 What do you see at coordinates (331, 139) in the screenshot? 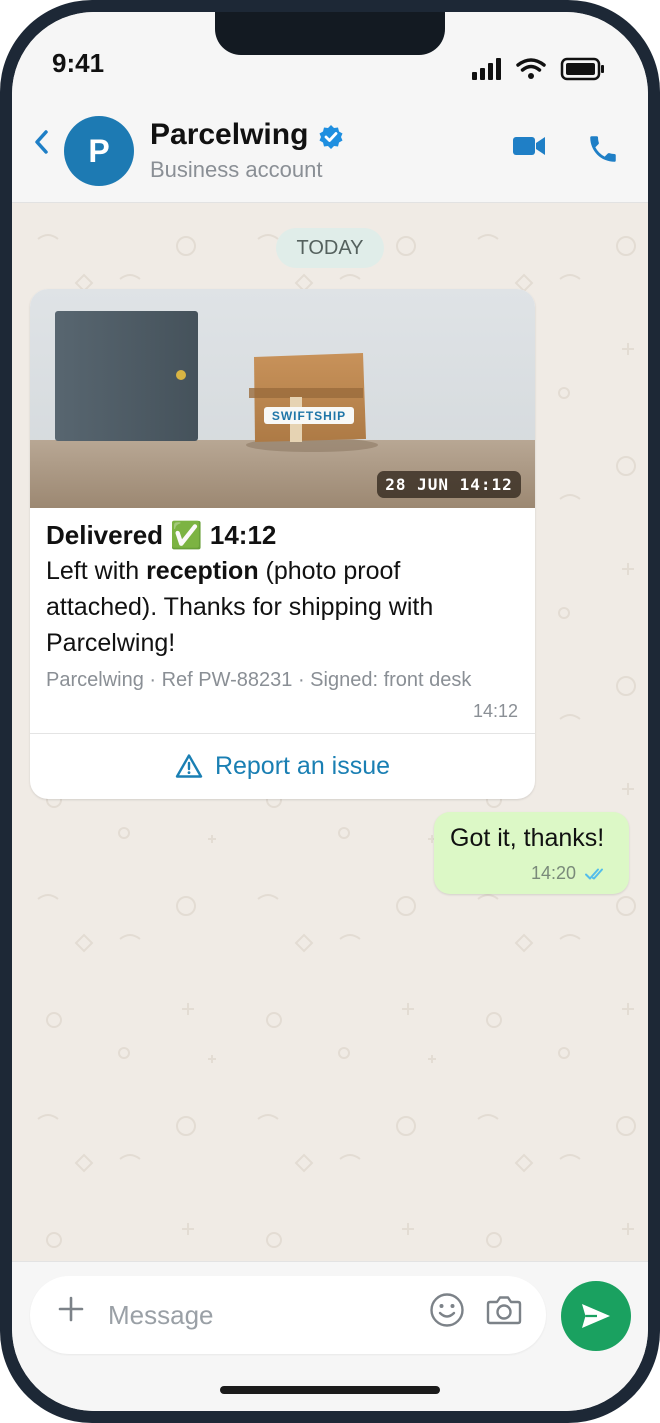
I see `verified-badge-icon` at bounding box center [331, 139].